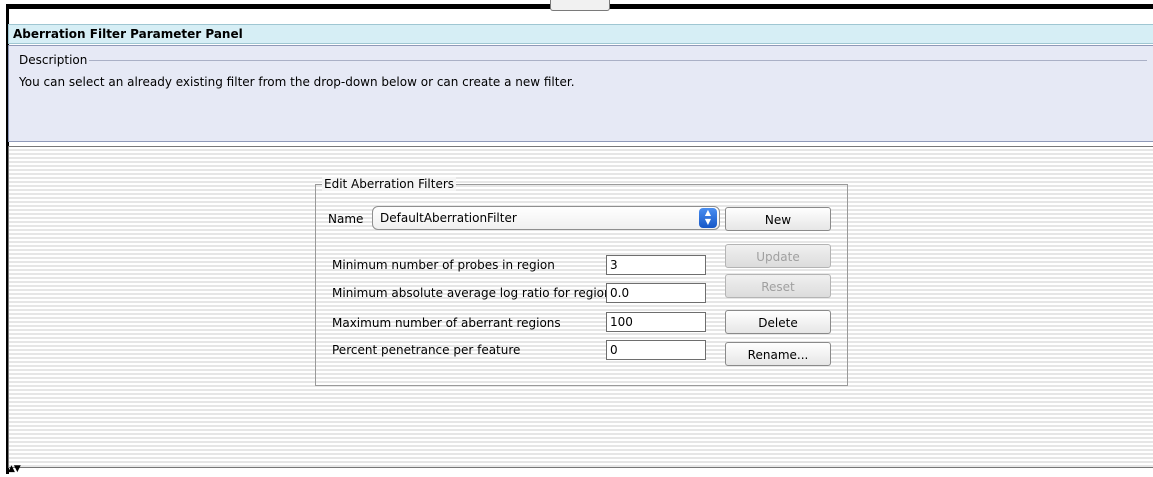  I want to click on up-down-chevron-icon: ▲ ▼, so click(708, 218).